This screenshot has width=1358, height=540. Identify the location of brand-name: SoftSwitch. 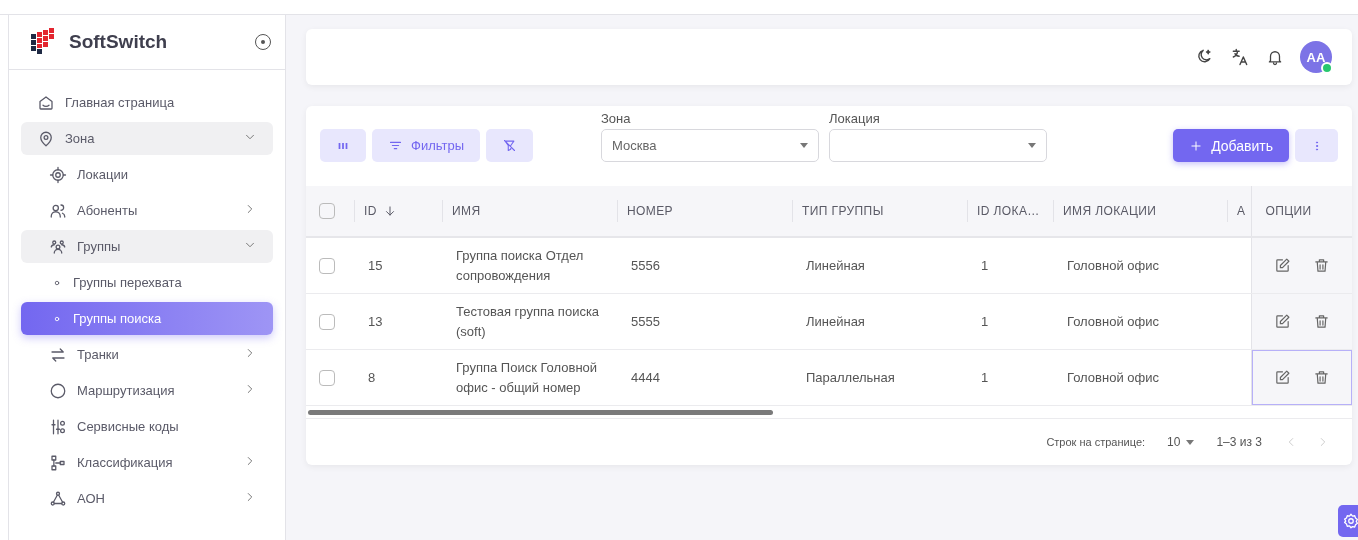
(119, 42).